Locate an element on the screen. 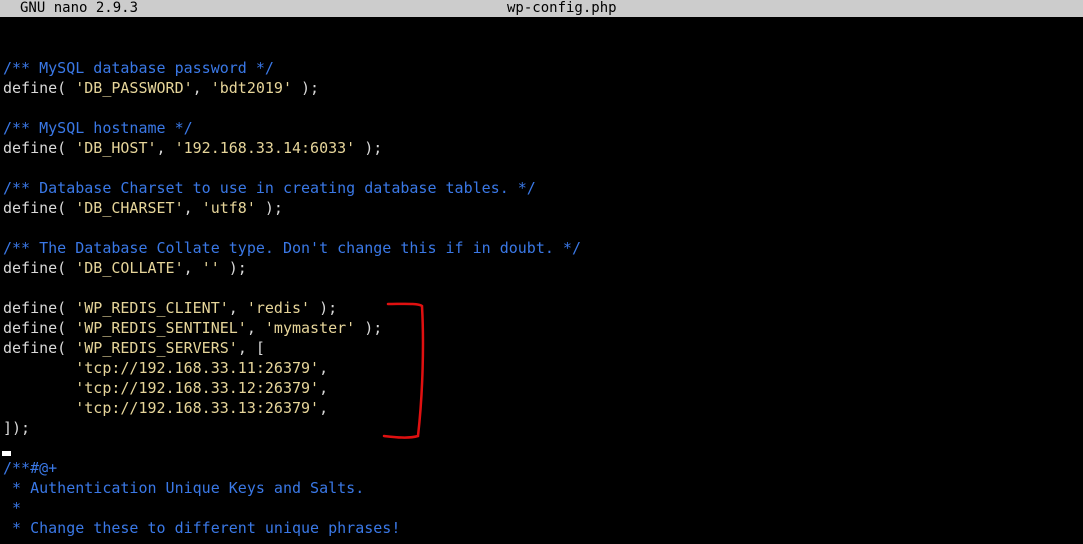 The image size is (1083, 544). code-comment: /** MySQL hostname */ is located at coordinates (98, 128).